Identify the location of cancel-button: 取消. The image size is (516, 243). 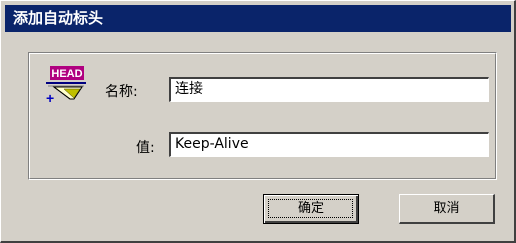
(447, 209).